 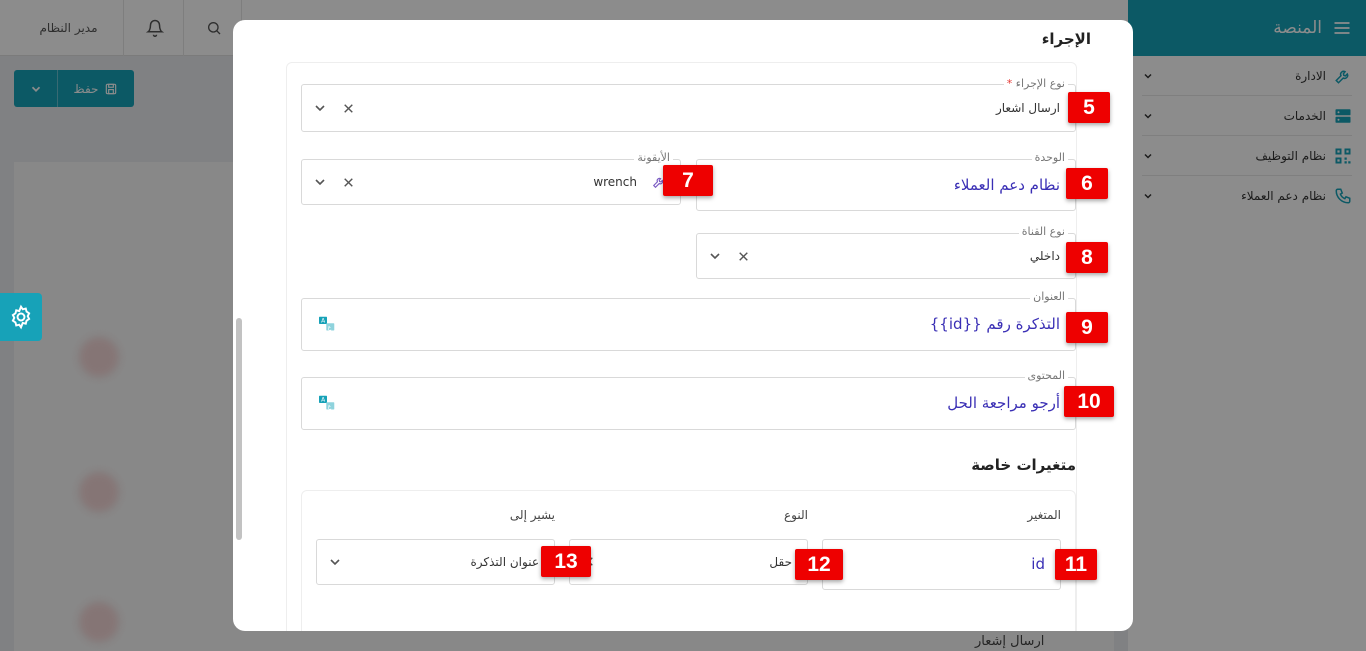 I want to click on content-input: Aع أرجو مراجعة الحل, so click(x=688, y=403).